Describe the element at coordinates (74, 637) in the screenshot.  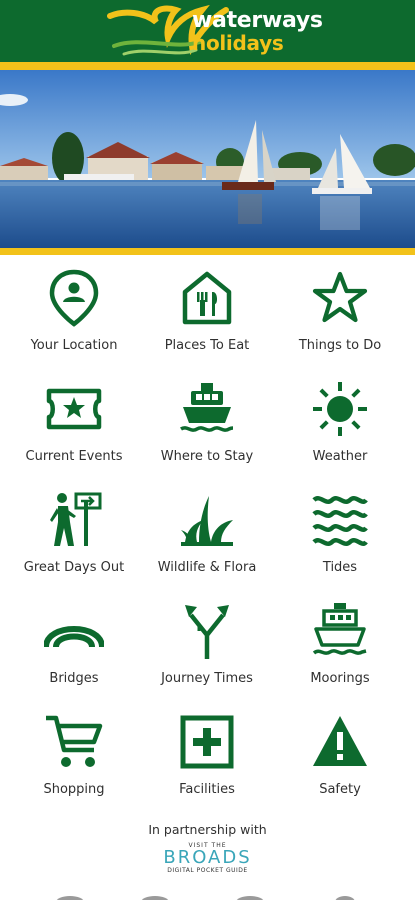
I see `bridge-arch-icon` at that location.